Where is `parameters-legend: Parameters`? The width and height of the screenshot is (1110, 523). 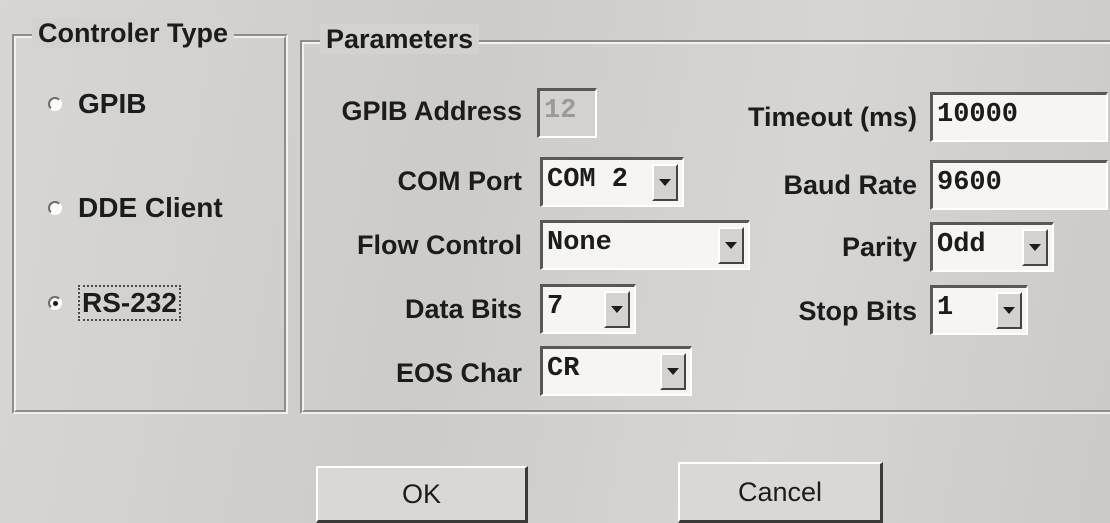 parameters-legend: Parameters is located at coordinates (400, 39).